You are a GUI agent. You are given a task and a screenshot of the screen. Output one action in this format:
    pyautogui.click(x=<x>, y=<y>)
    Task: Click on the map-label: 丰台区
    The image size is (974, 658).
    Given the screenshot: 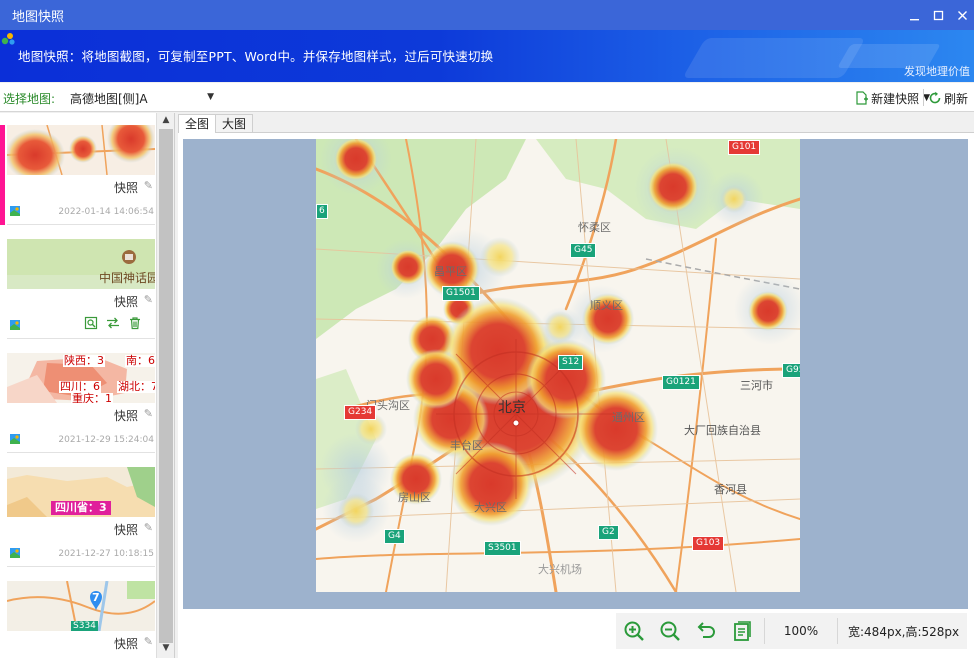 What is the action you would take?
    pyautogui.click(x=466, y=445)
    